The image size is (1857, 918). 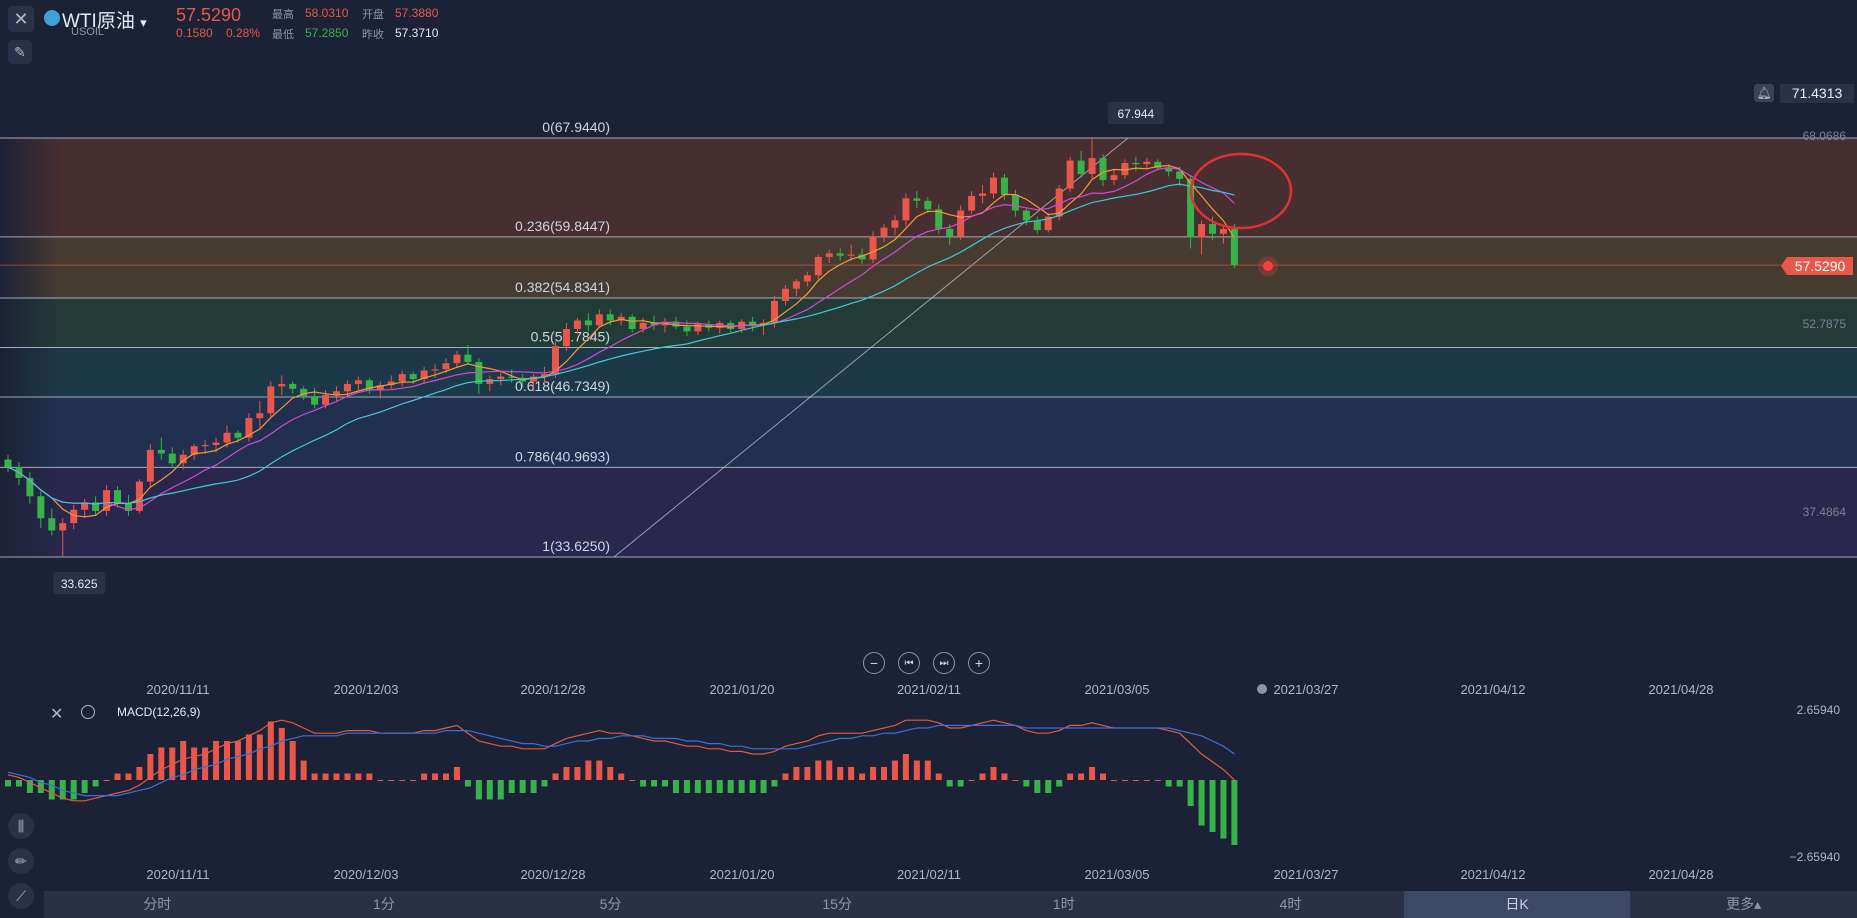 What do you see at coordinates (1817, 93) in the screenshot?
I see `alarm-price-label: 71.4313` at bounding box center [1817, 93].